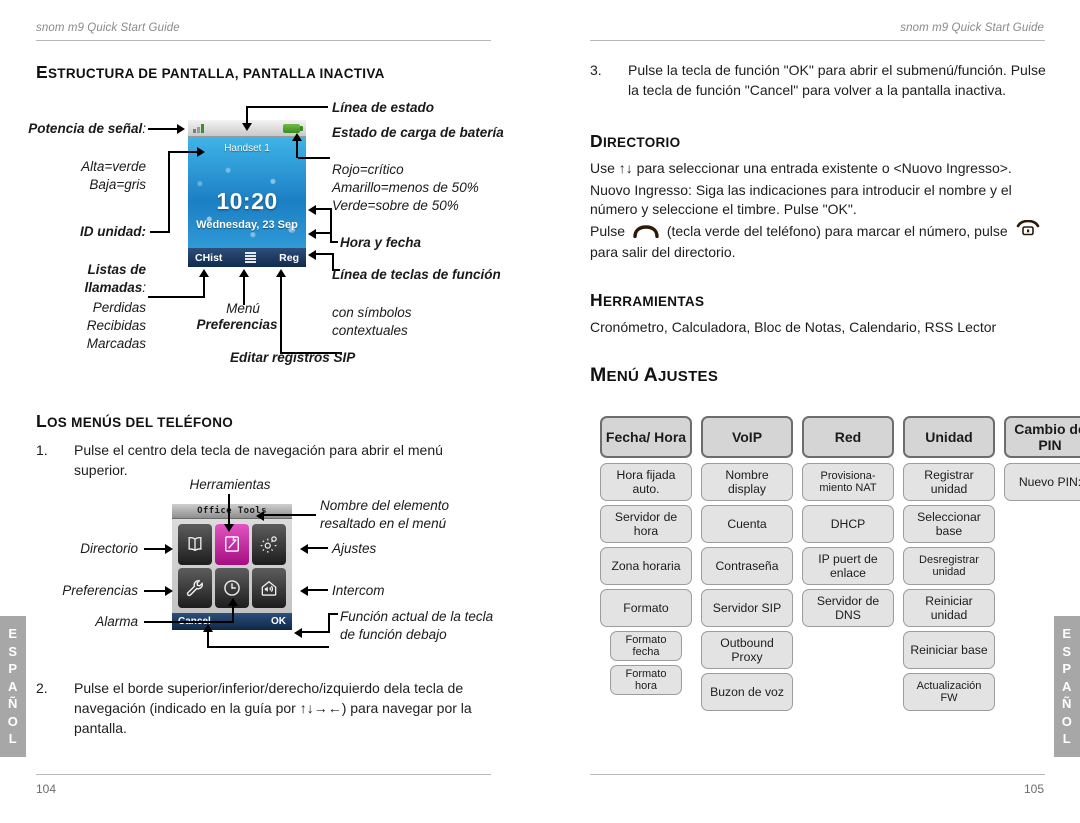 The image size is (1080, 823). What do you see at coordinates (163, 129) in the screenshot?
I see `leader-signal` at bounding box center [163, 129].